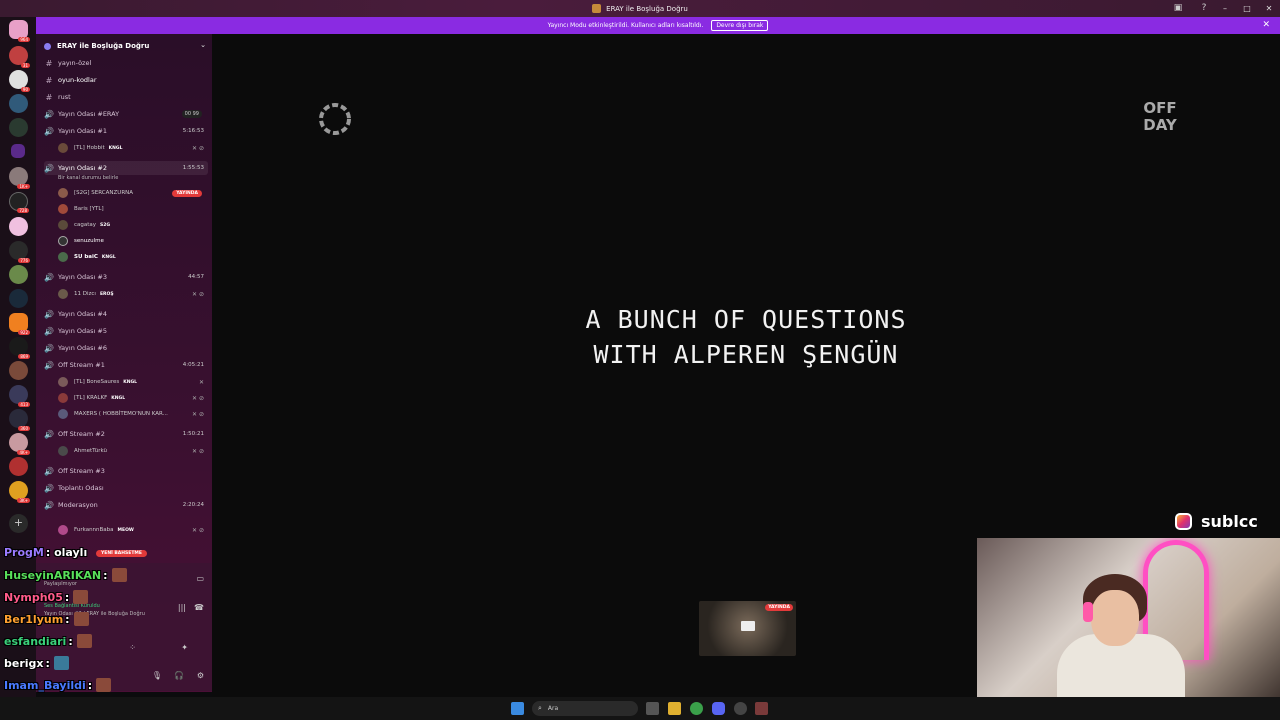 This screenshot has height=720, width=1280. I want to click on channel-timer: 4:05:21, so click(193, 365).